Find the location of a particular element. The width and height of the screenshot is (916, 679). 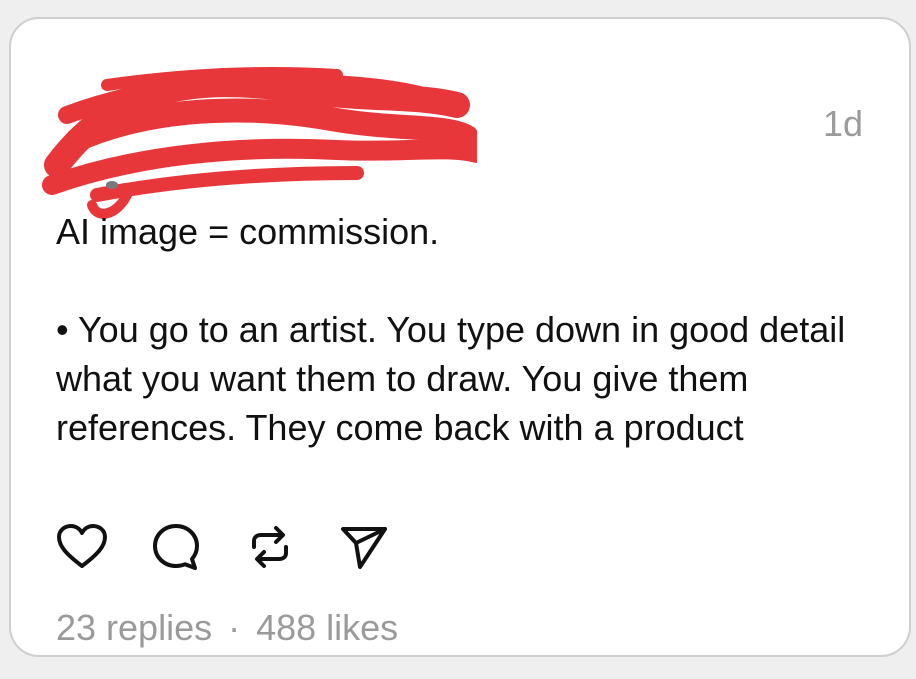

redaction-scribble is located at coordinates (259, 143).